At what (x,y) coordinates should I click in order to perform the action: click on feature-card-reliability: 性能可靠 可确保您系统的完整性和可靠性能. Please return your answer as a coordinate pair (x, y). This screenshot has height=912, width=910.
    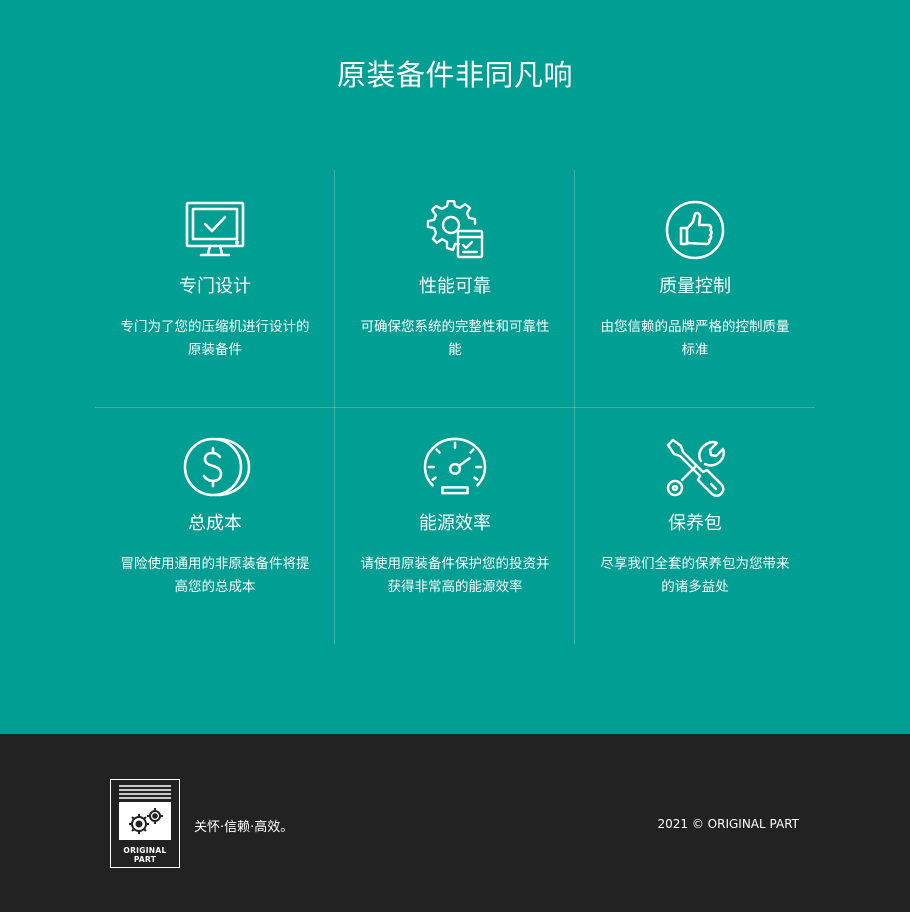
    Looking at the image, I should click on (455, 288).